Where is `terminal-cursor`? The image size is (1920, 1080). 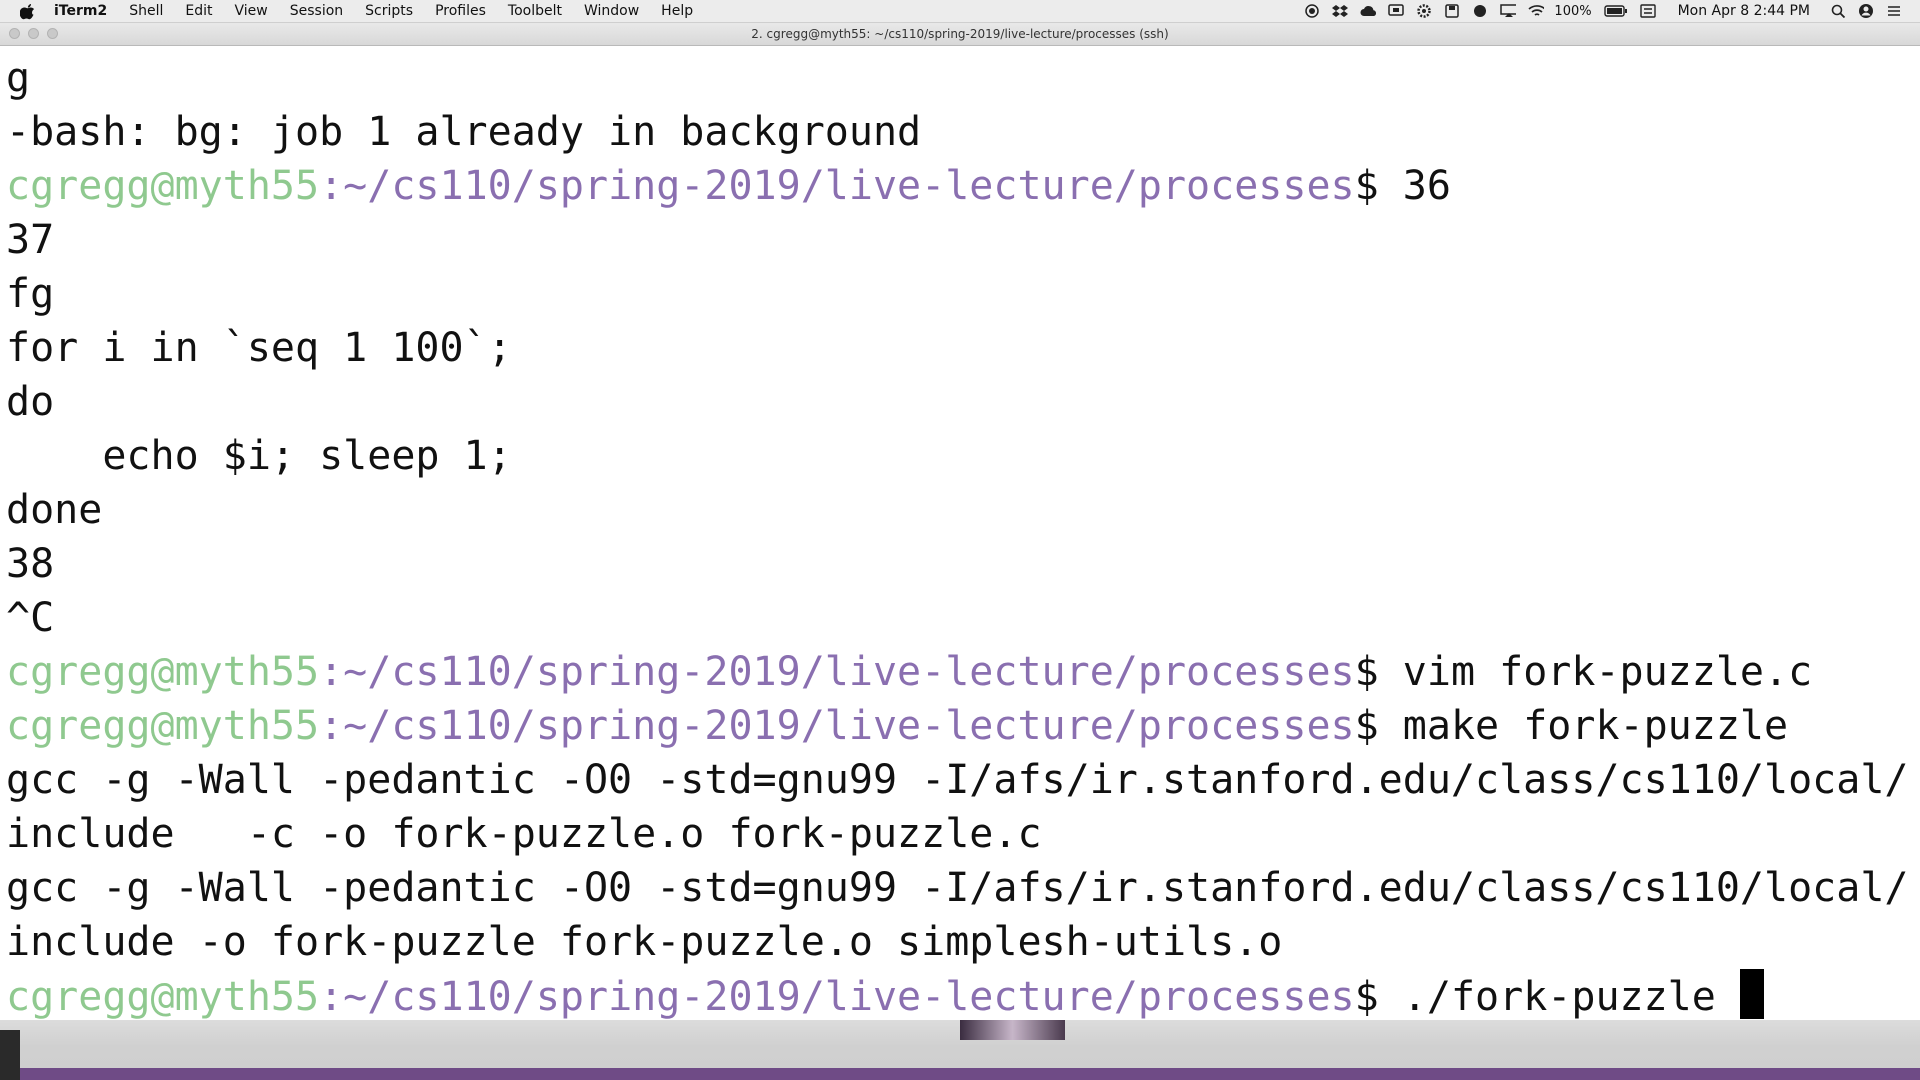 terminal-cursor is located at coordinates (1751, 994).